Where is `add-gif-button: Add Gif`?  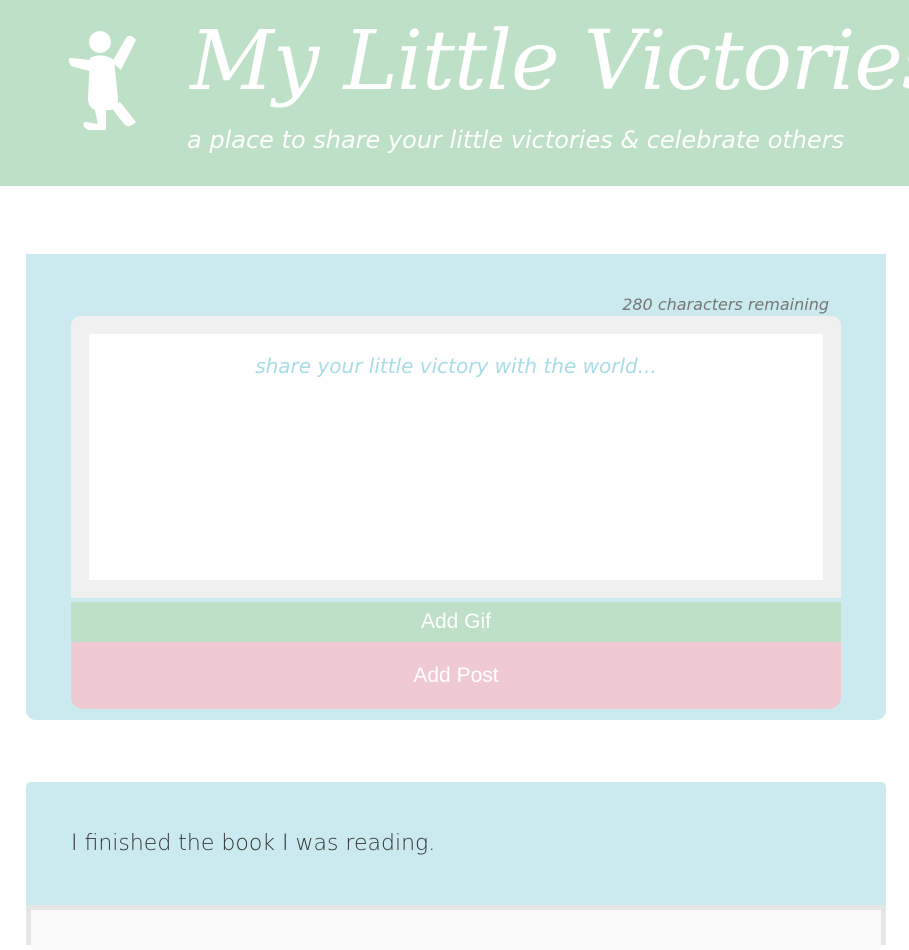
add-gif-button: Add Gif is located at coordinates (456, 622).